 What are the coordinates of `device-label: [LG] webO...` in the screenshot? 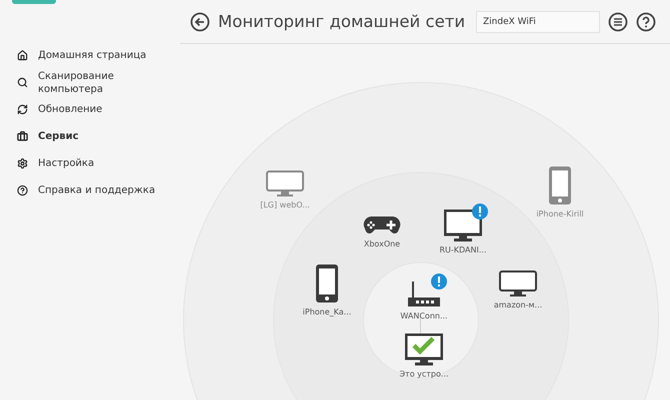 It's located at (285, 205).